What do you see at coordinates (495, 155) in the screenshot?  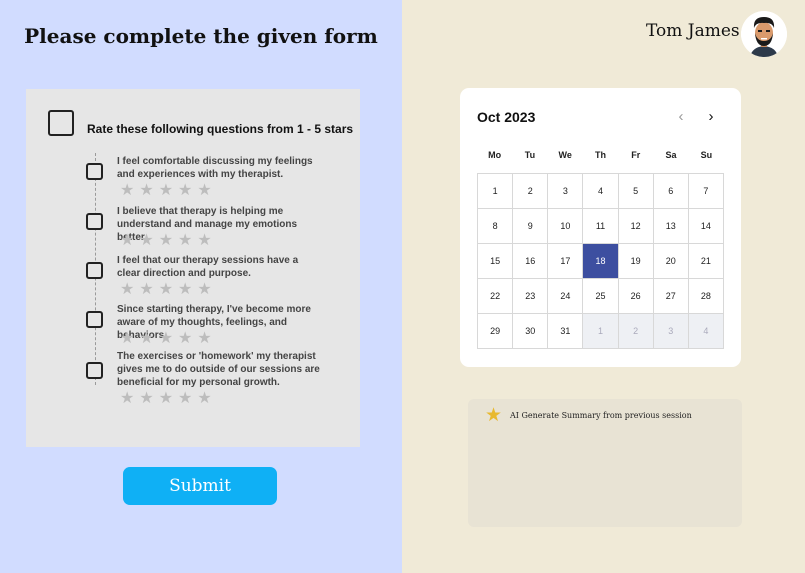 I see `weekday-label: Mo` at bounding box center [495, 155].